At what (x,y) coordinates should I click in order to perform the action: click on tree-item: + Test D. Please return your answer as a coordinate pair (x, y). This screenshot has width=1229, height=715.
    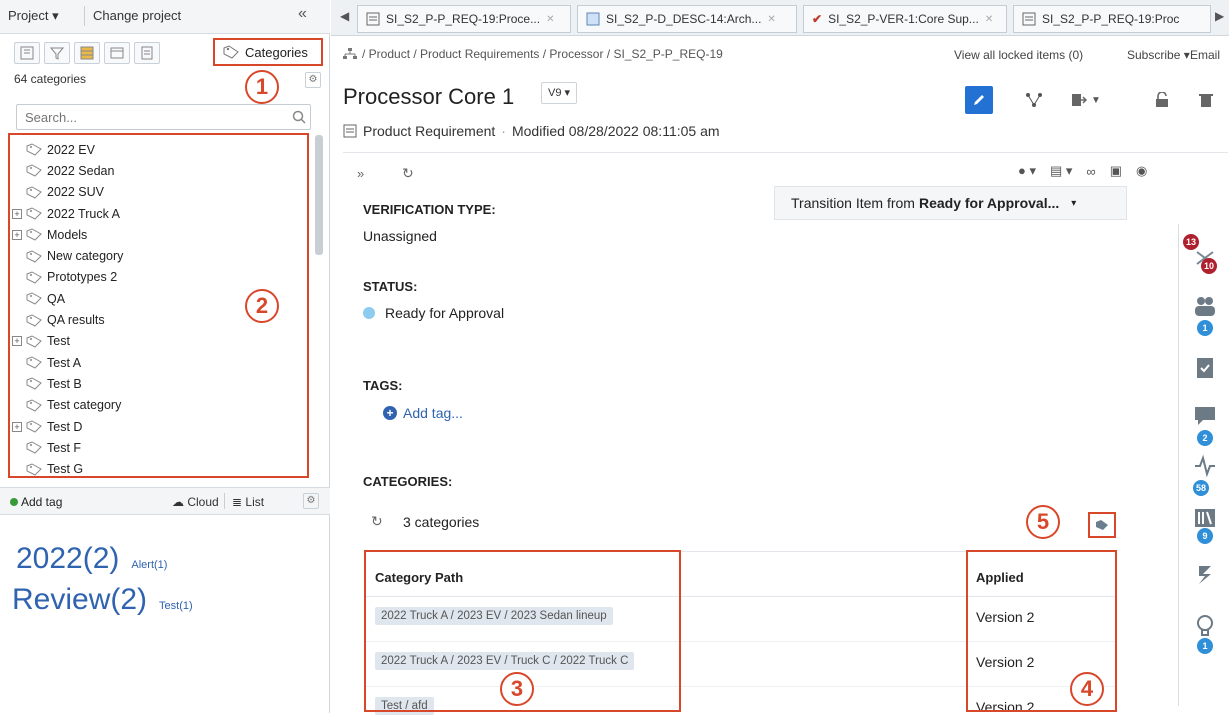
    Looking at the image, I should click on (158, 426).